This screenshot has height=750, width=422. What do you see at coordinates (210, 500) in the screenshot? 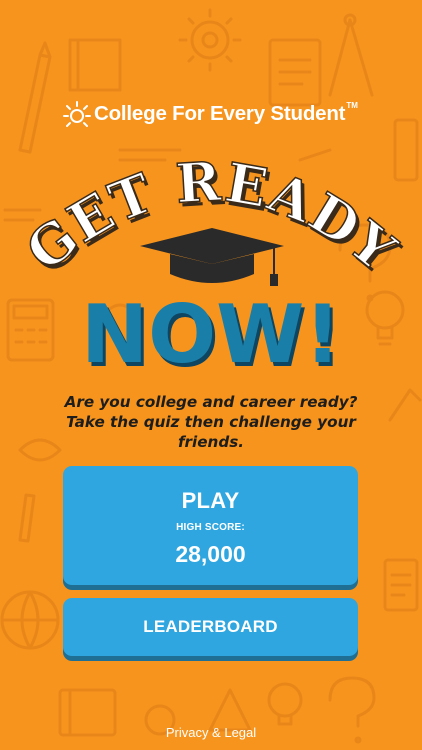
I see `play-label: PLAY` at bounding box center [210, 500].